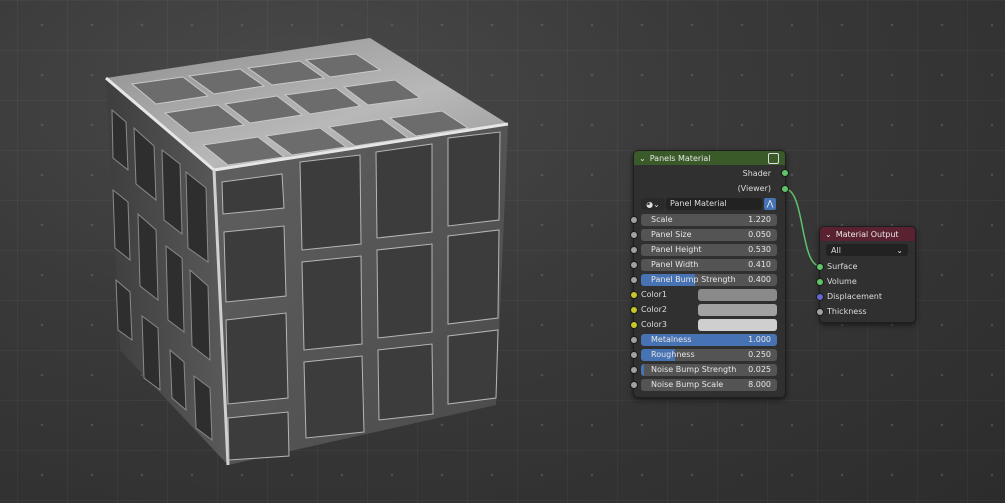 This screenshot has height=503, width=1005. What do you see at coordinates (754, 188) in the screenshot?
I see `output-label: (Viewer)` at bounding box center [754, 188].